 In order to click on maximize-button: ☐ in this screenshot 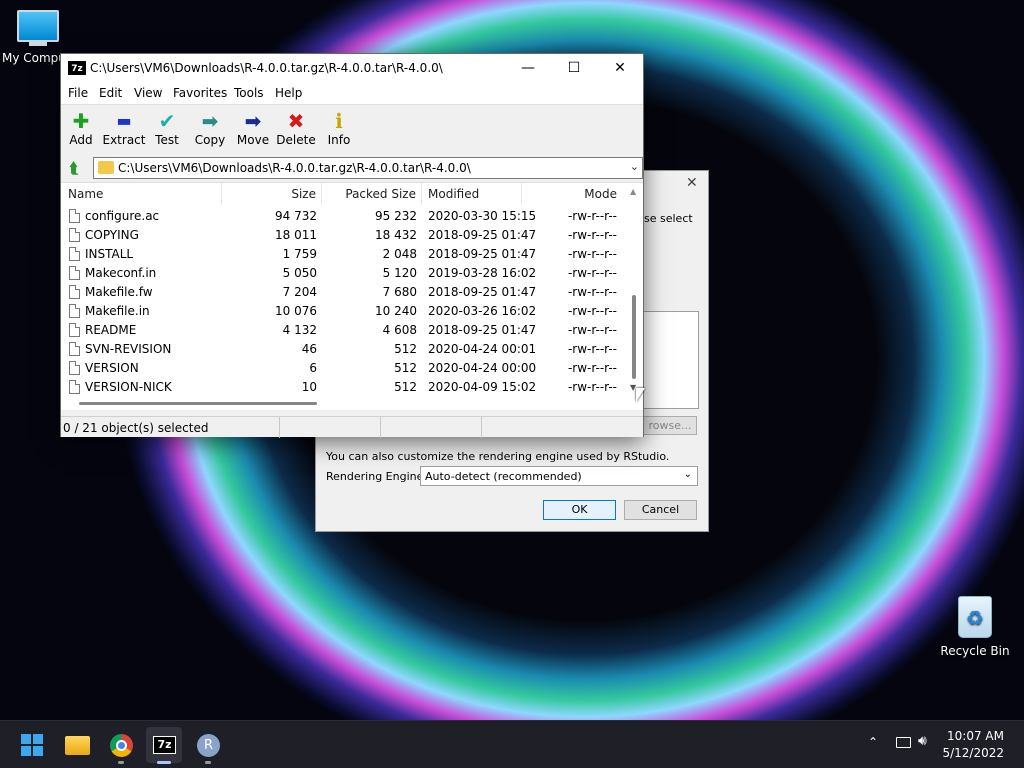, I will do `click(574, 68)`.